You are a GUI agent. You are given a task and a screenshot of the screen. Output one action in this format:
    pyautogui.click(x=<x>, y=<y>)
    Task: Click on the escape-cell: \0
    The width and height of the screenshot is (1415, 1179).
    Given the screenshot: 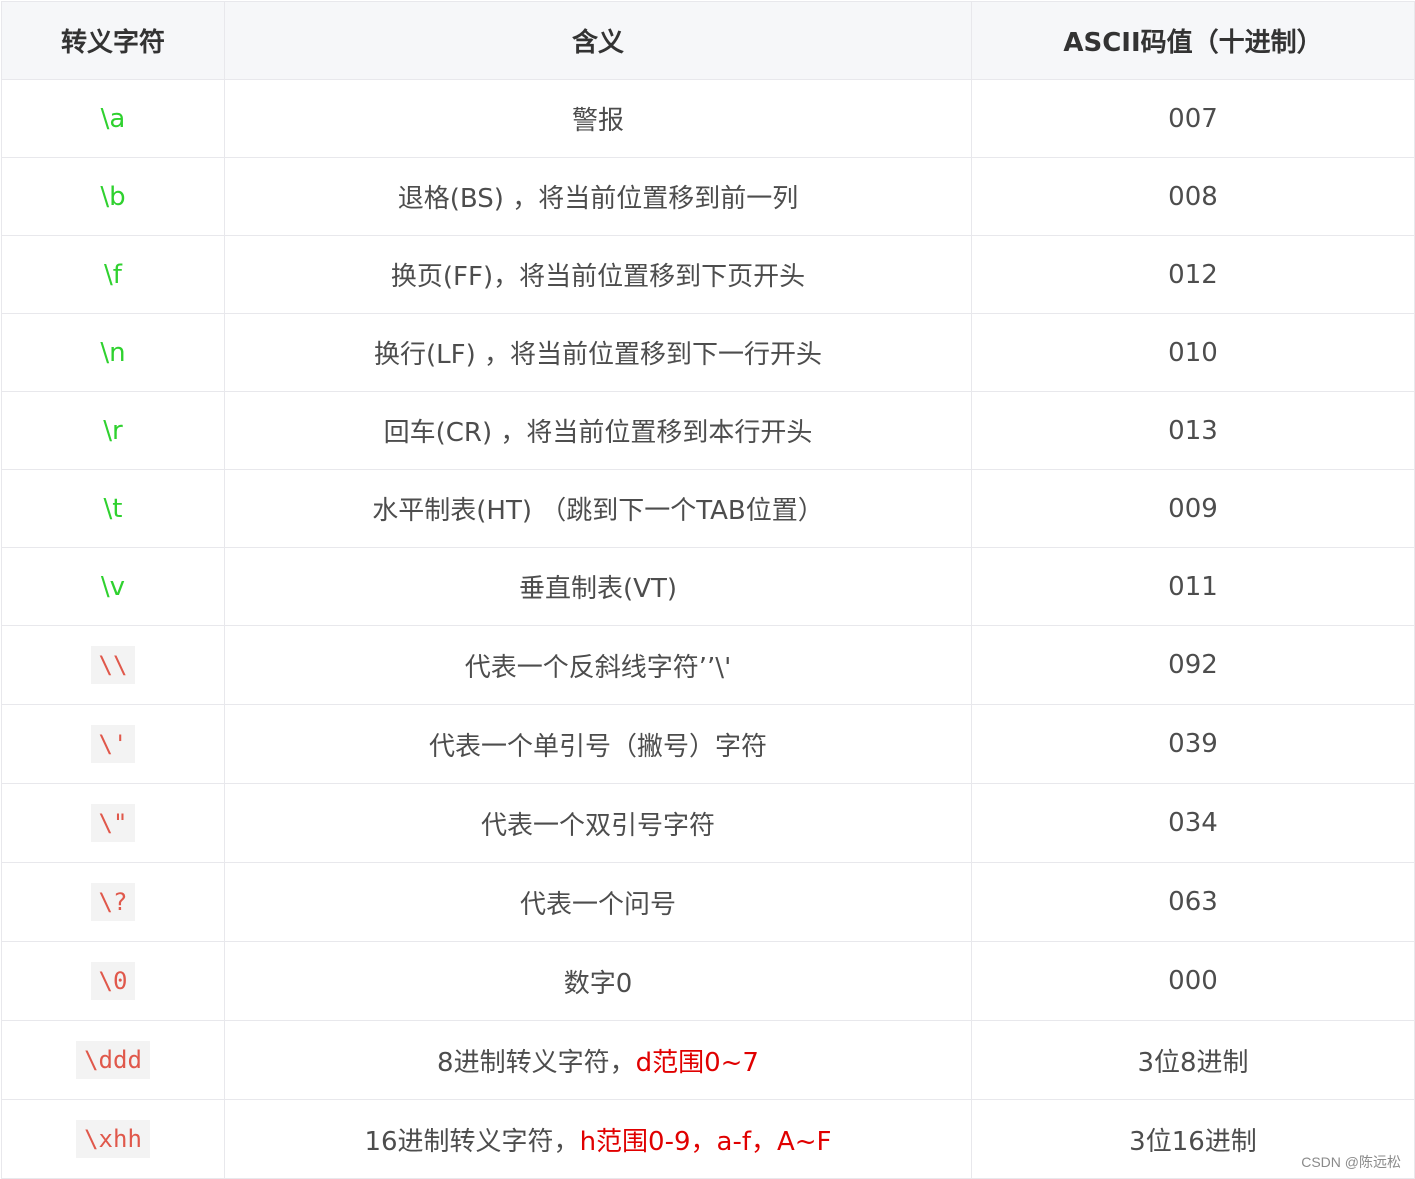 What is the action you would take?
    pyautogui.click(x=113, y=981)
    